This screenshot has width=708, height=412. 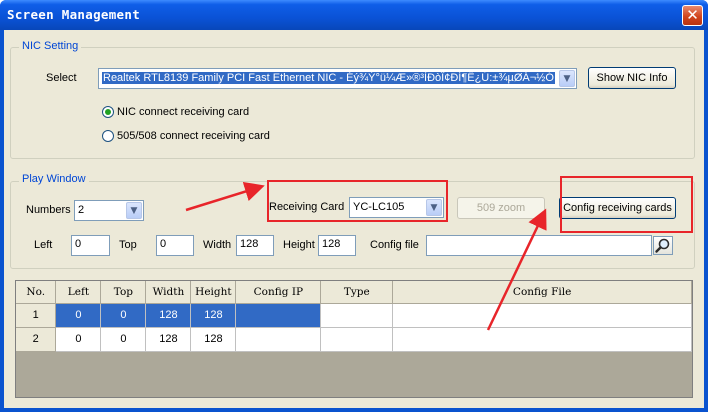 What do you see at coordinates (108, 112) in the screenshot?
I see `radio-nic-connect` at bounding box center [108, 112].